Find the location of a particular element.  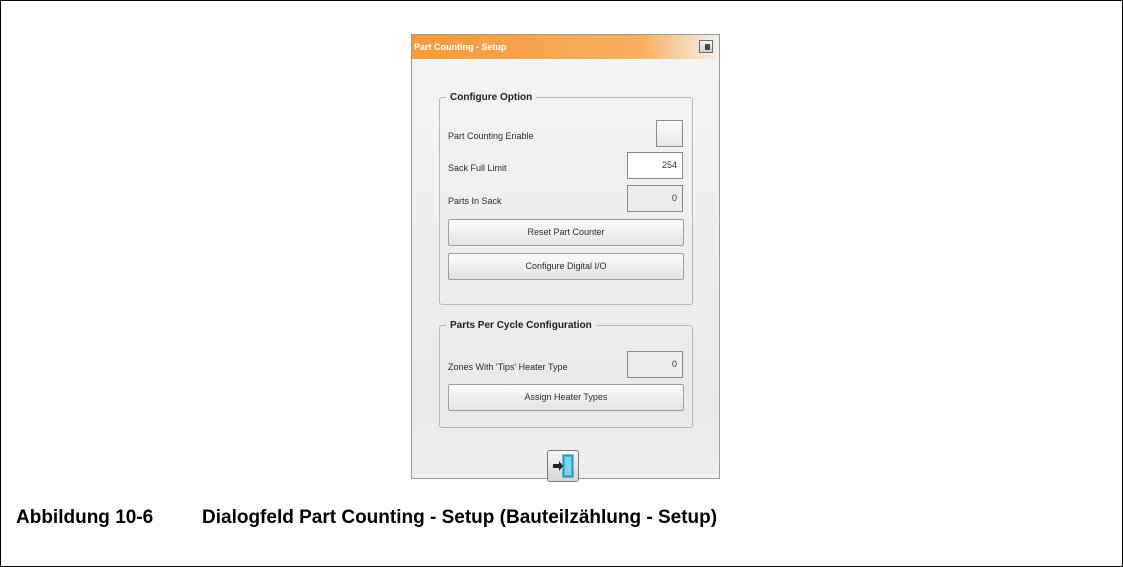

window-lock-icon is located at coordinates (706, 46).